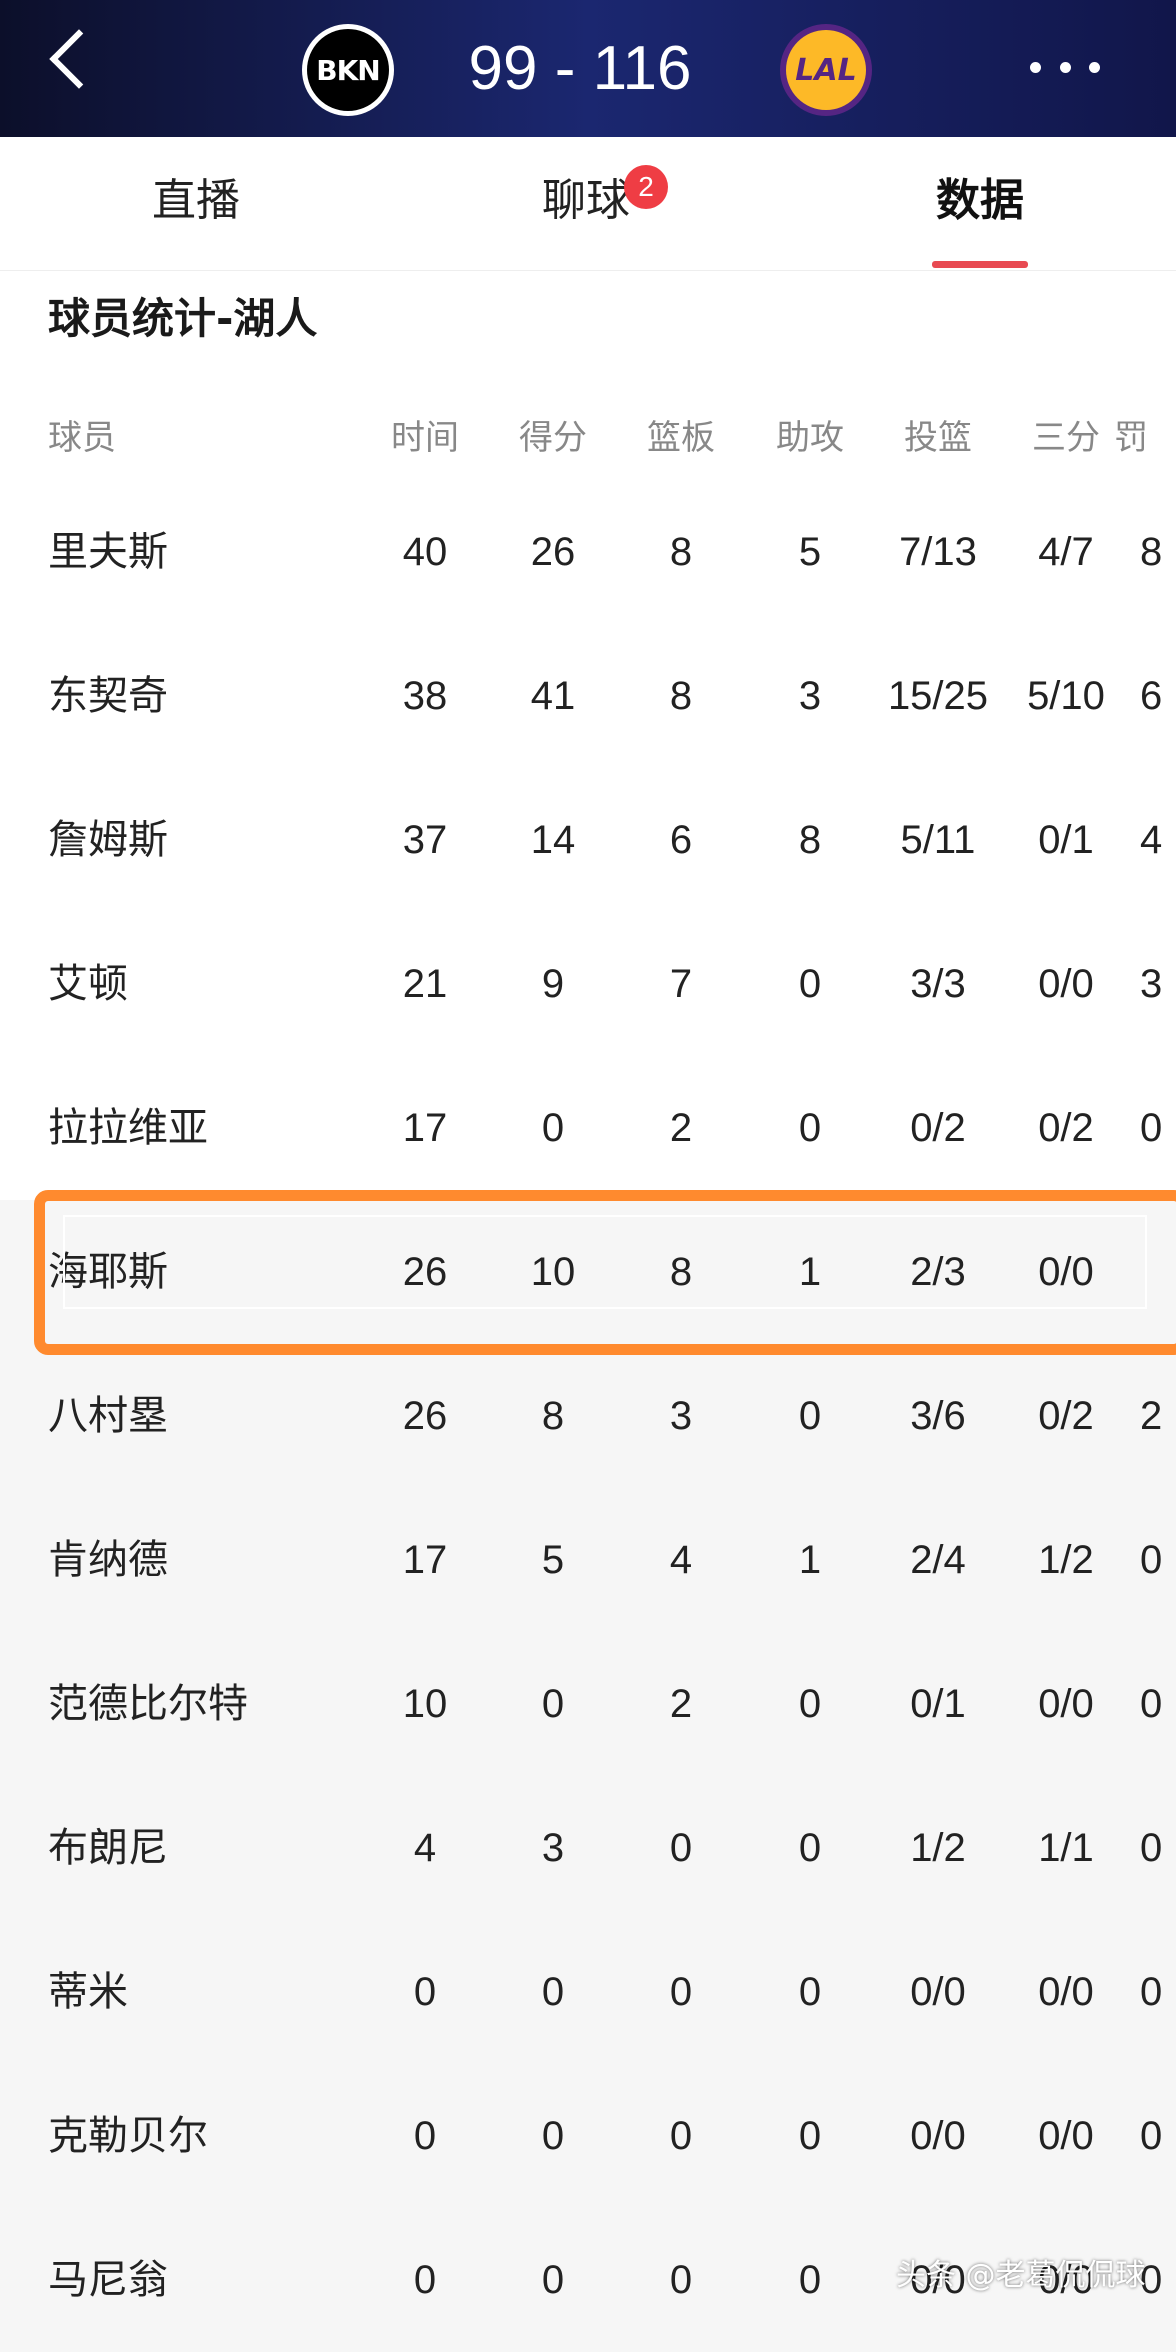  What do you see at coordinates (108, 1848) in the screenshot?
I see `player-name: 布朗尼` at bounding box center [108, 1848].